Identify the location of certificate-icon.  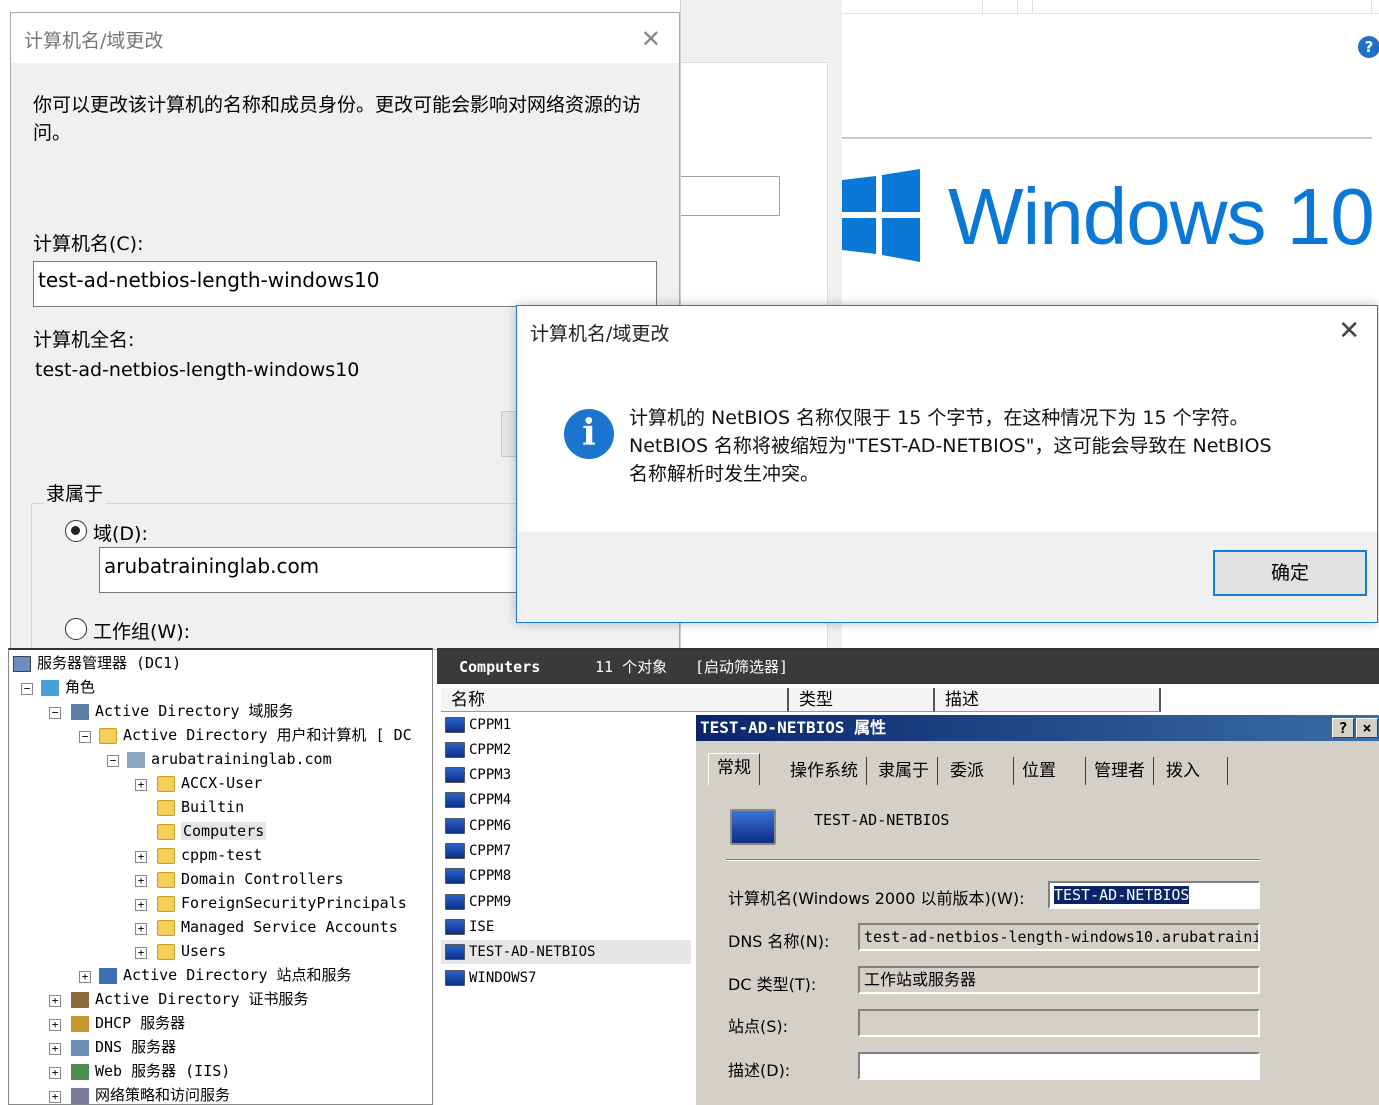
(80, 999).